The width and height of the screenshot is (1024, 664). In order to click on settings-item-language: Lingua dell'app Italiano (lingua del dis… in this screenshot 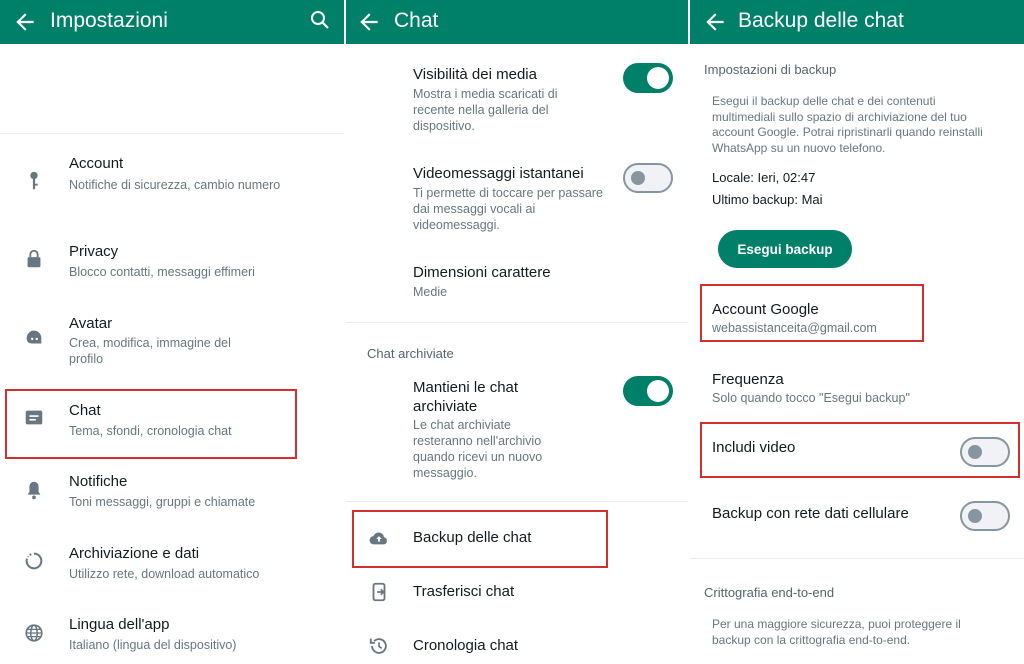, I will do `click(172, 636)`.